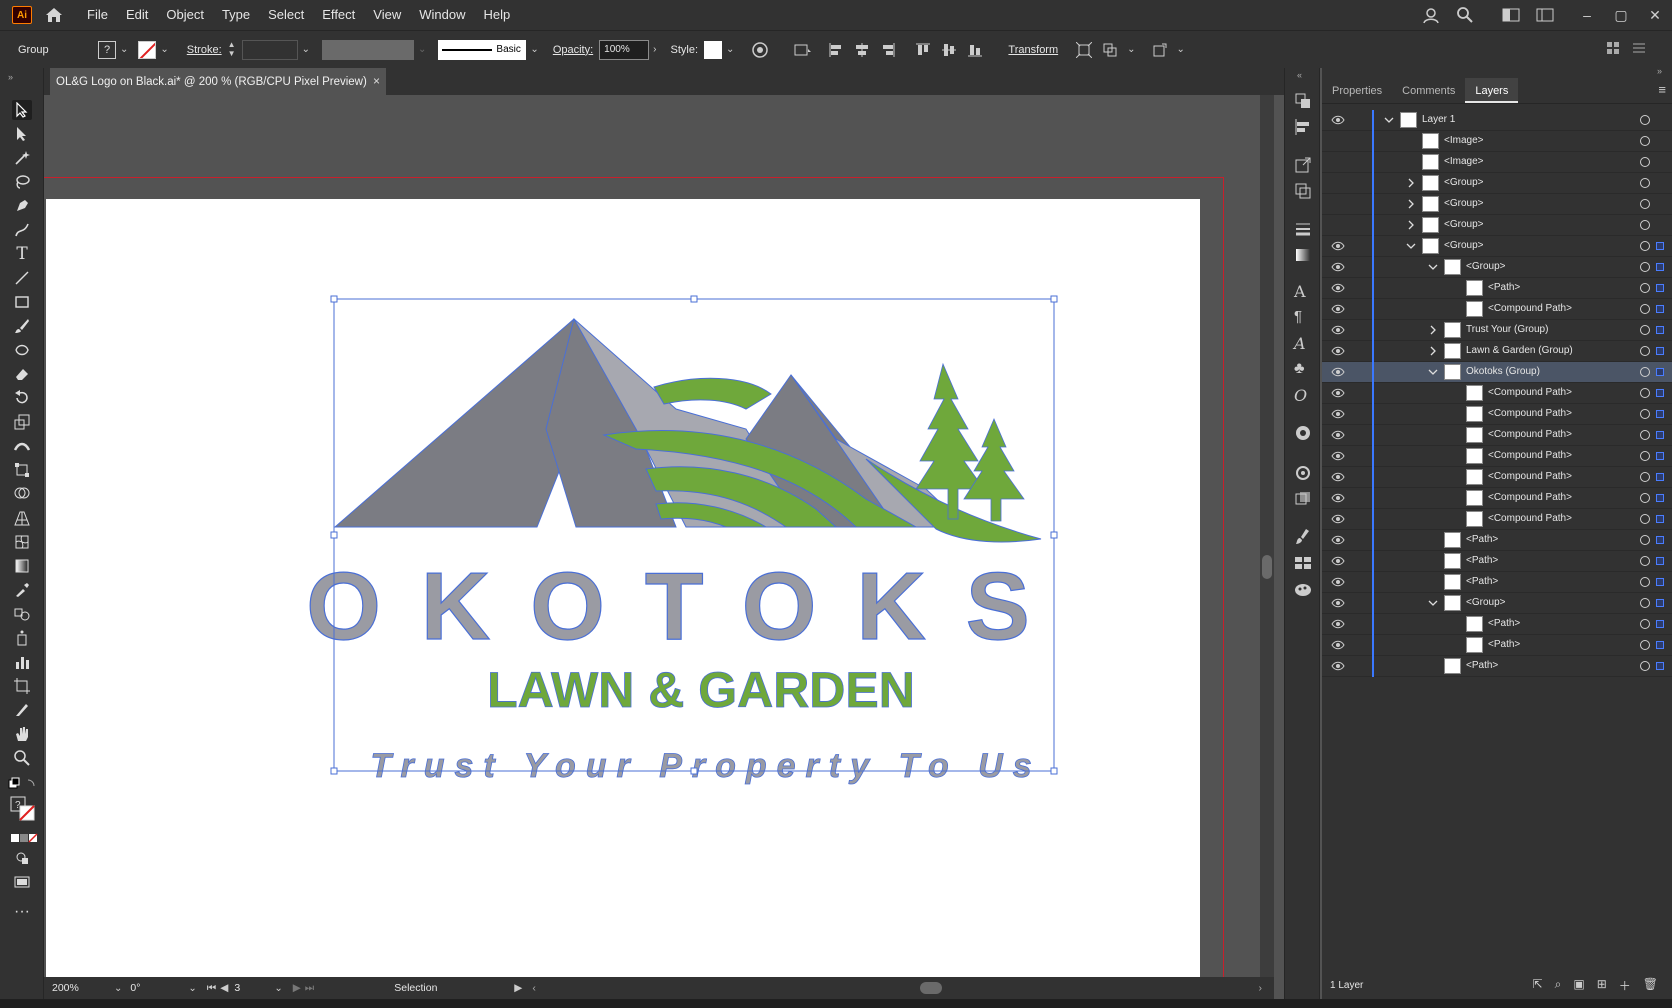 The height and width of the screenshot is (1008, 1672). What do you see at coordinates (1303, 563) in the screenshot?
I see `swatches-panel-icon` at bounding box center [1303, 563].